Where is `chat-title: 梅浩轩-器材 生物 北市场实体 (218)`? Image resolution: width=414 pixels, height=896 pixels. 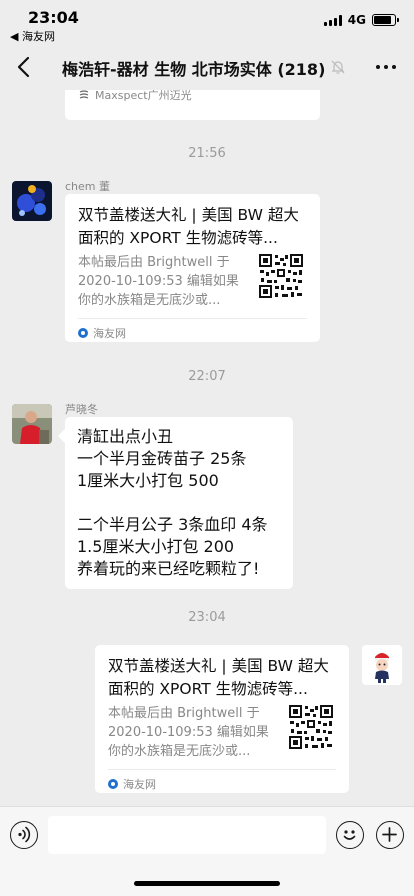
chat-title: 梅浩轩-器材 生物 北市场实体 (218) is located at coordinates (194, 69).